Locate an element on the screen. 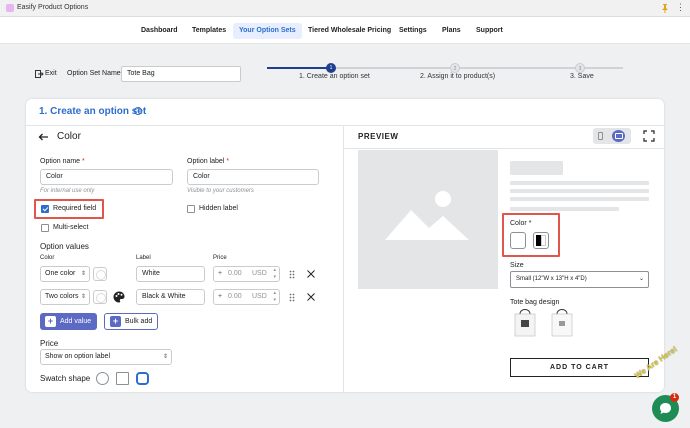  value-label-input: Black & White is located at coordinates (170, 297).